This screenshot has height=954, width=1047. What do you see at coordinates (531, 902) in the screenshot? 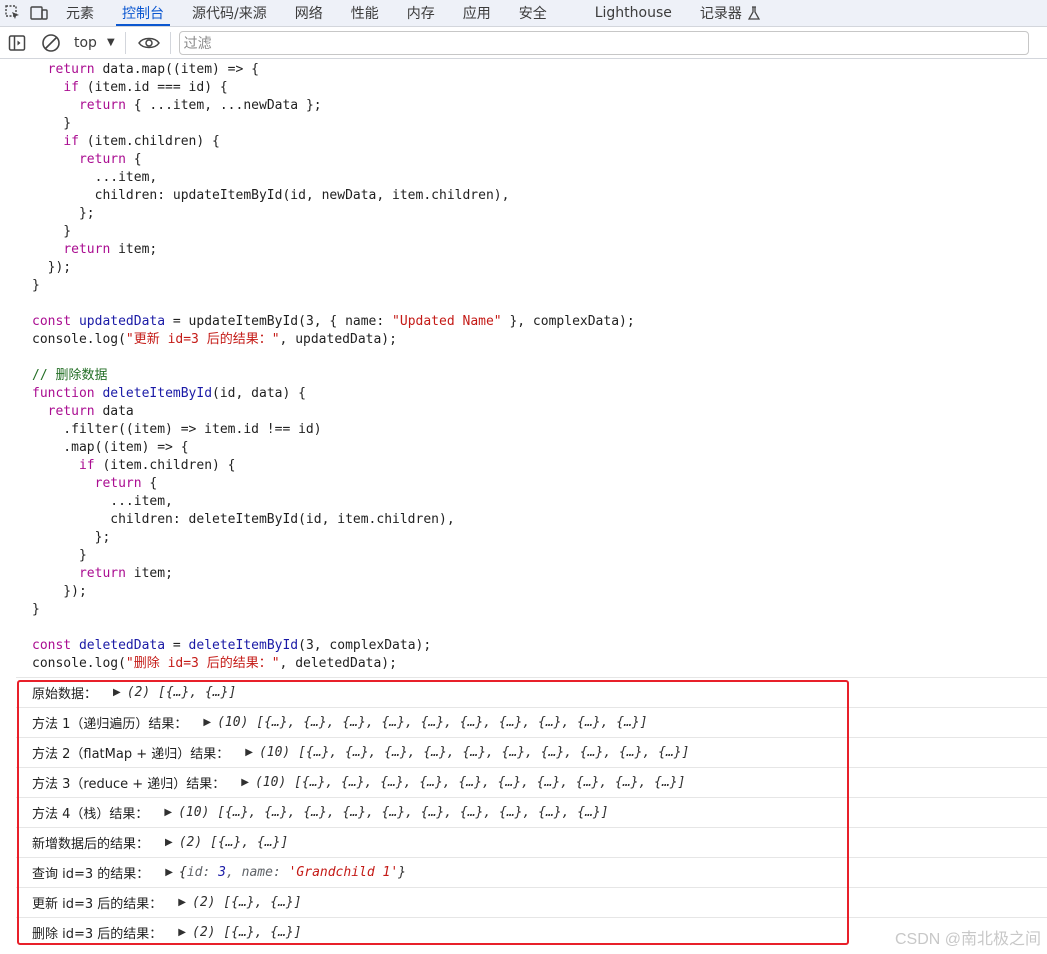
I see `log-row: 更新 id=3 后的结果： ▶ (2) [{…}, {…}]` at bounding box center [531, 902].